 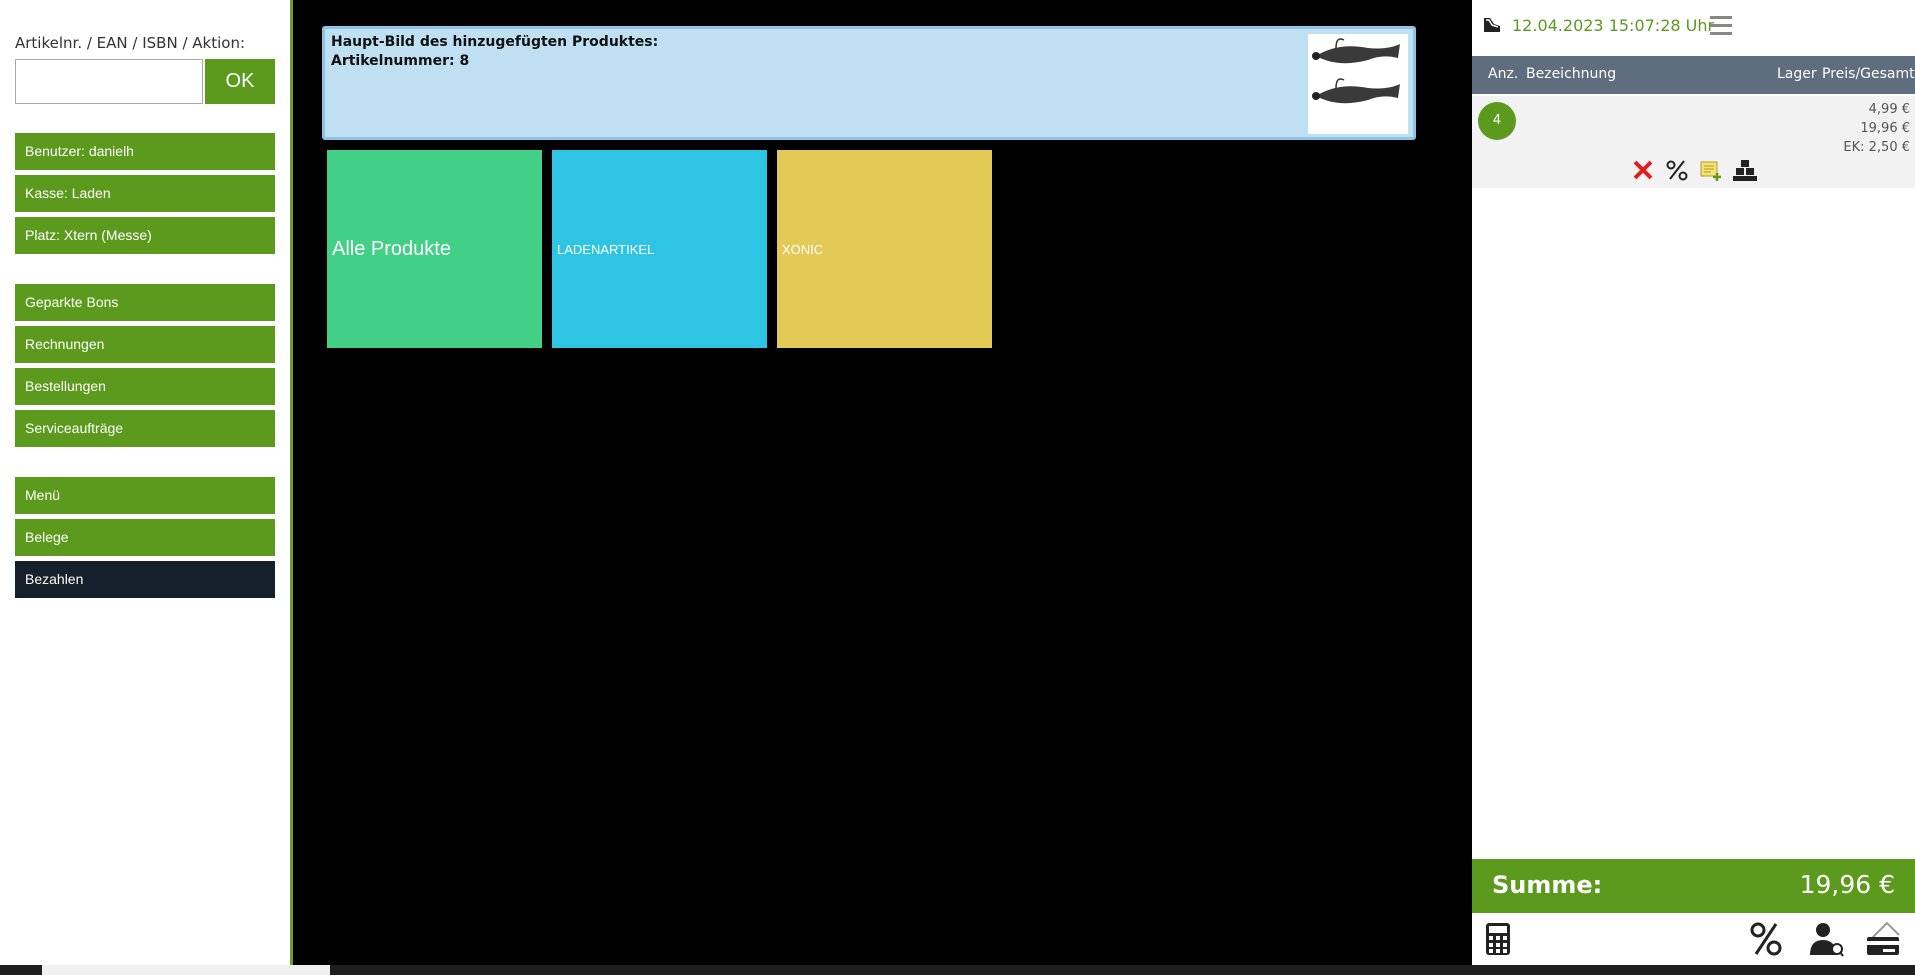 I want to click on tile-xonic: XONIC, so click(x=884, y=249).